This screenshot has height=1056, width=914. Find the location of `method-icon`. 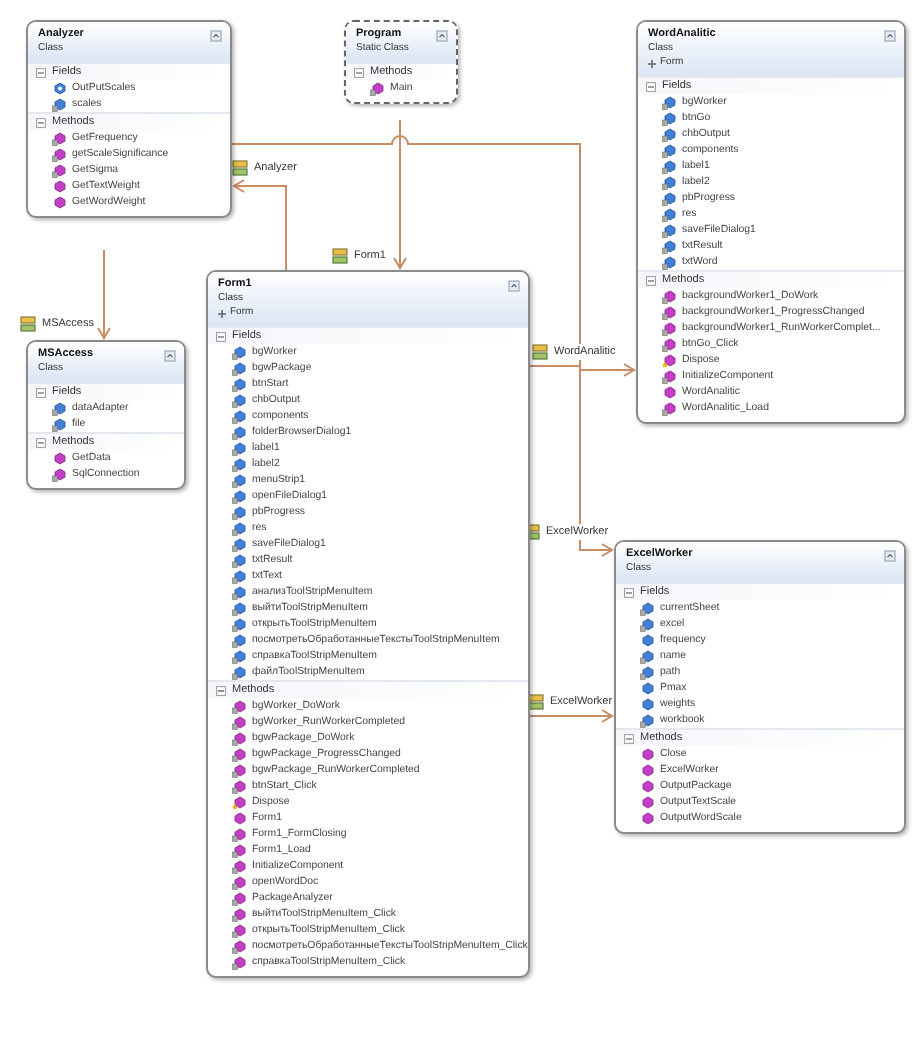

method-icon is located at coordinates (377, 88).